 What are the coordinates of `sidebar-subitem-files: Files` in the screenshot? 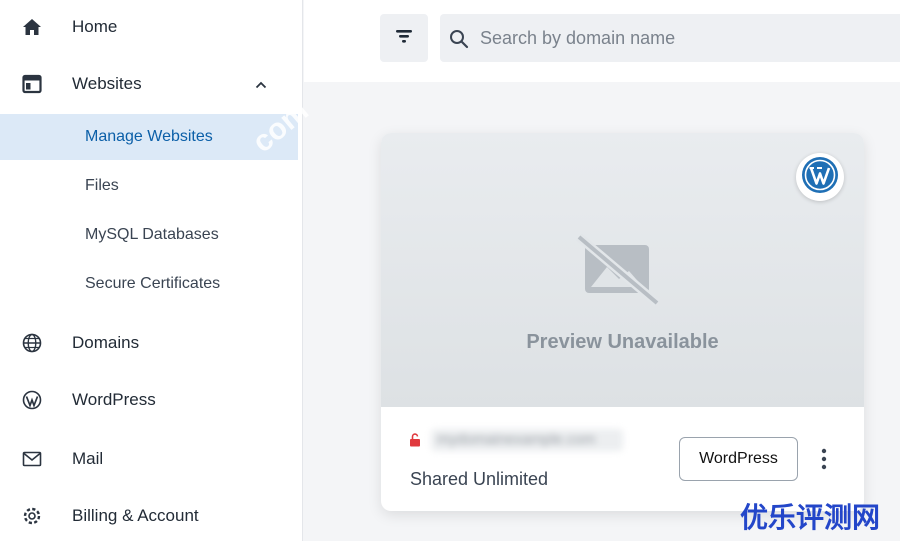 It's located at (149, 186).